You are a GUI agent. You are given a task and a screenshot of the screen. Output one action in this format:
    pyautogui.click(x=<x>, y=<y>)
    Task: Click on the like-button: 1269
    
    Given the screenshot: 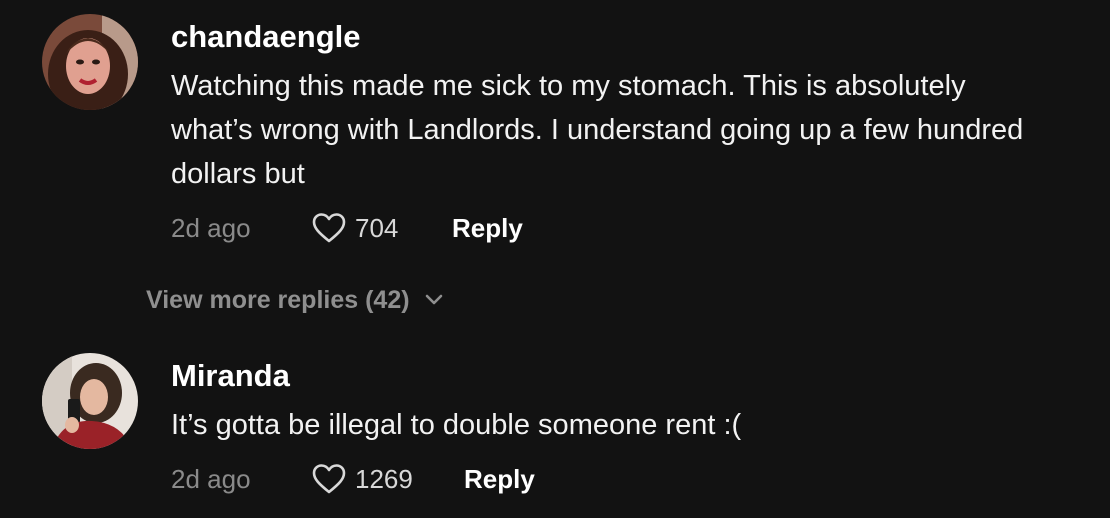 What is the action you would take?
    pyautogui.click(x=387, y=479)
    